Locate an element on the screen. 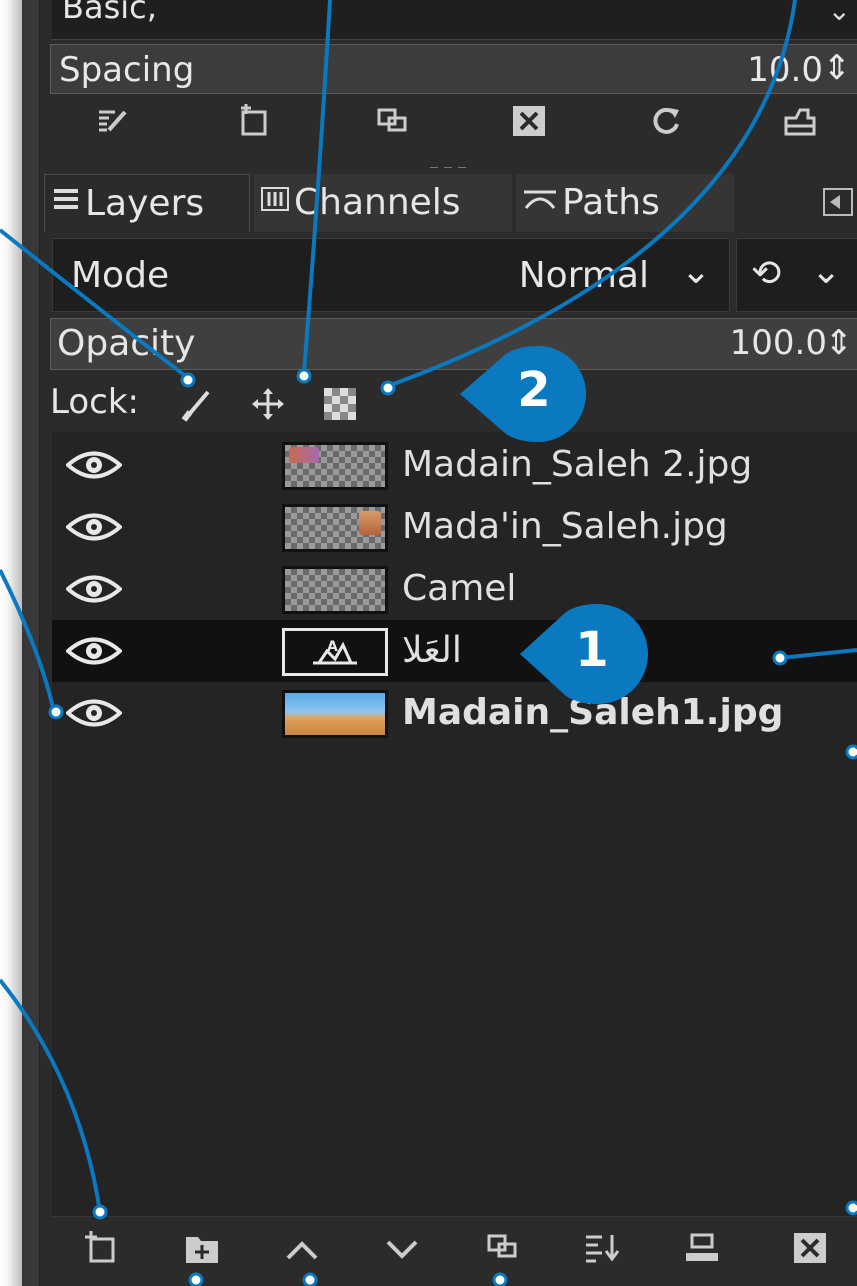  opacity-slider: Opacity 100.0 ⇕ is located at coordinates (453, 344).